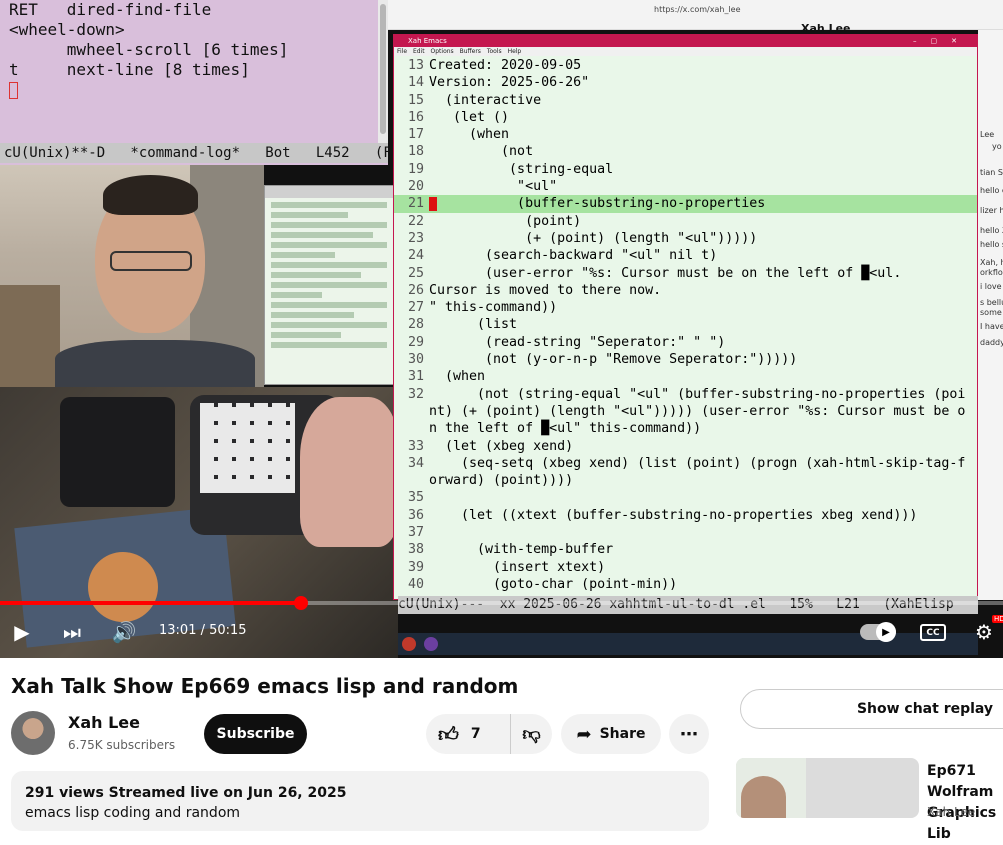  What do you see at coordinates (255, 734) in the screenshot?
I see `subscribe-button: Subscribe` at bounding box center [255, 734].